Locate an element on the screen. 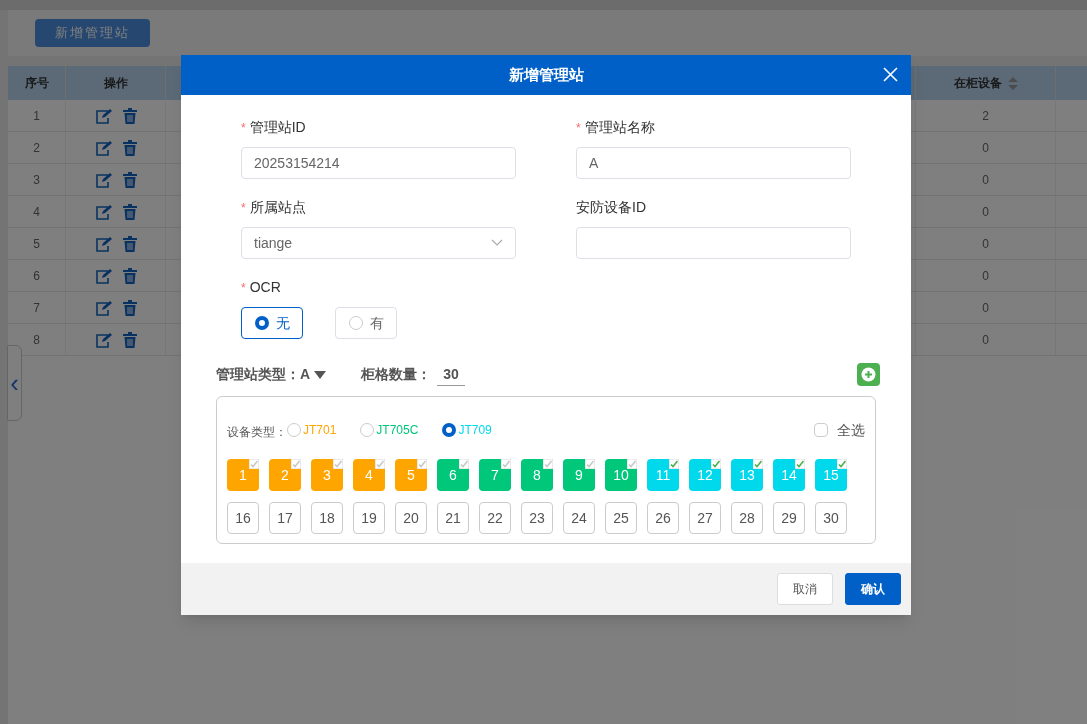 The image size is (1087, 724). field-label: 管理站名称 is located at coordinates (619, 127).